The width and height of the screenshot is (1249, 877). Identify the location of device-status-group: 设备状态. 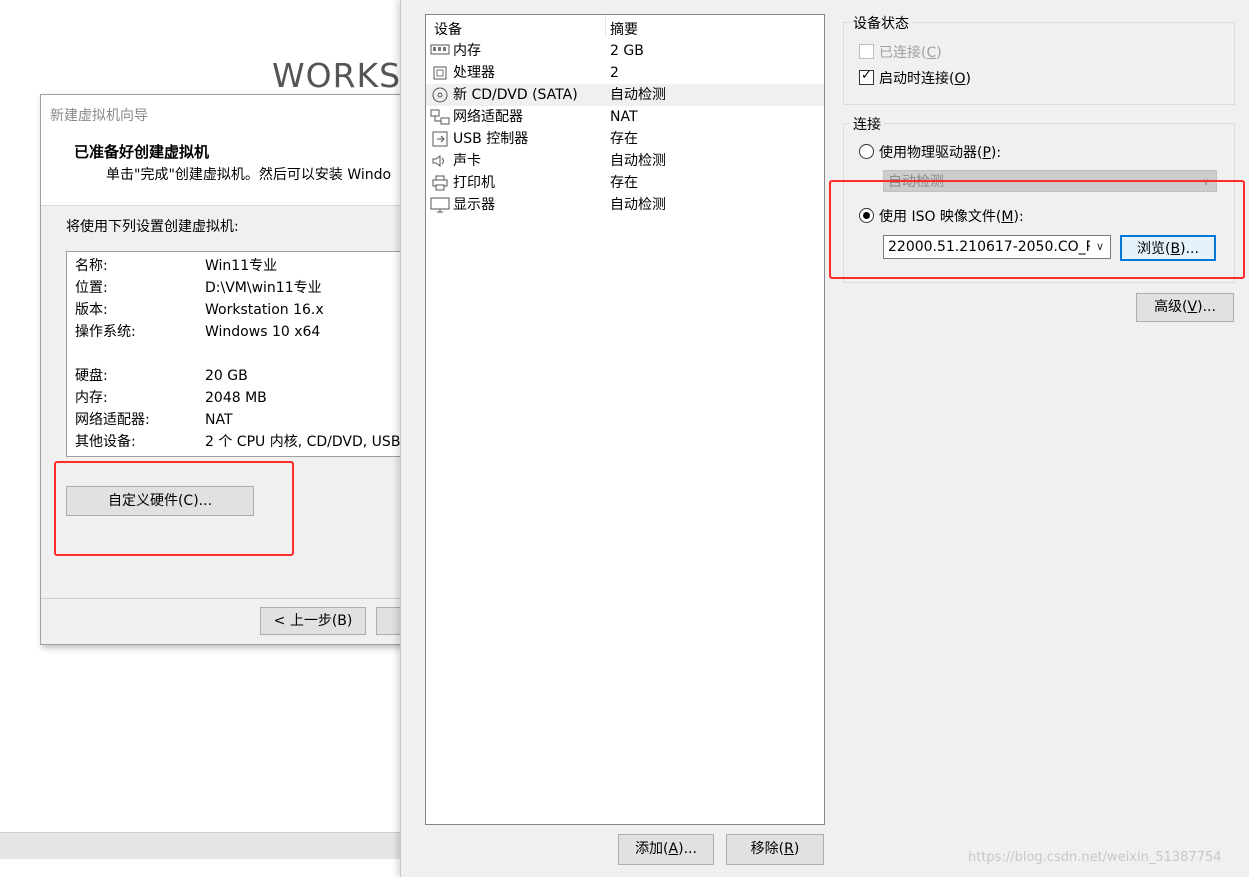
(1039, 59).